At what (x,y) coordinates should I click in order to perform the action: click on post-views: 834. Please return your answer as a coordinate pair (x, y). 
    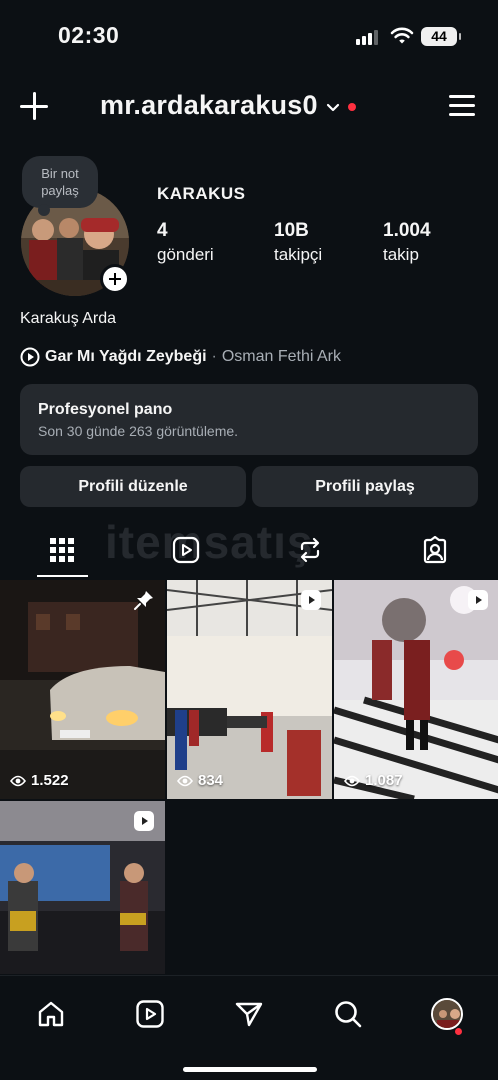
    Looking at the image, I should click on (200, 780).